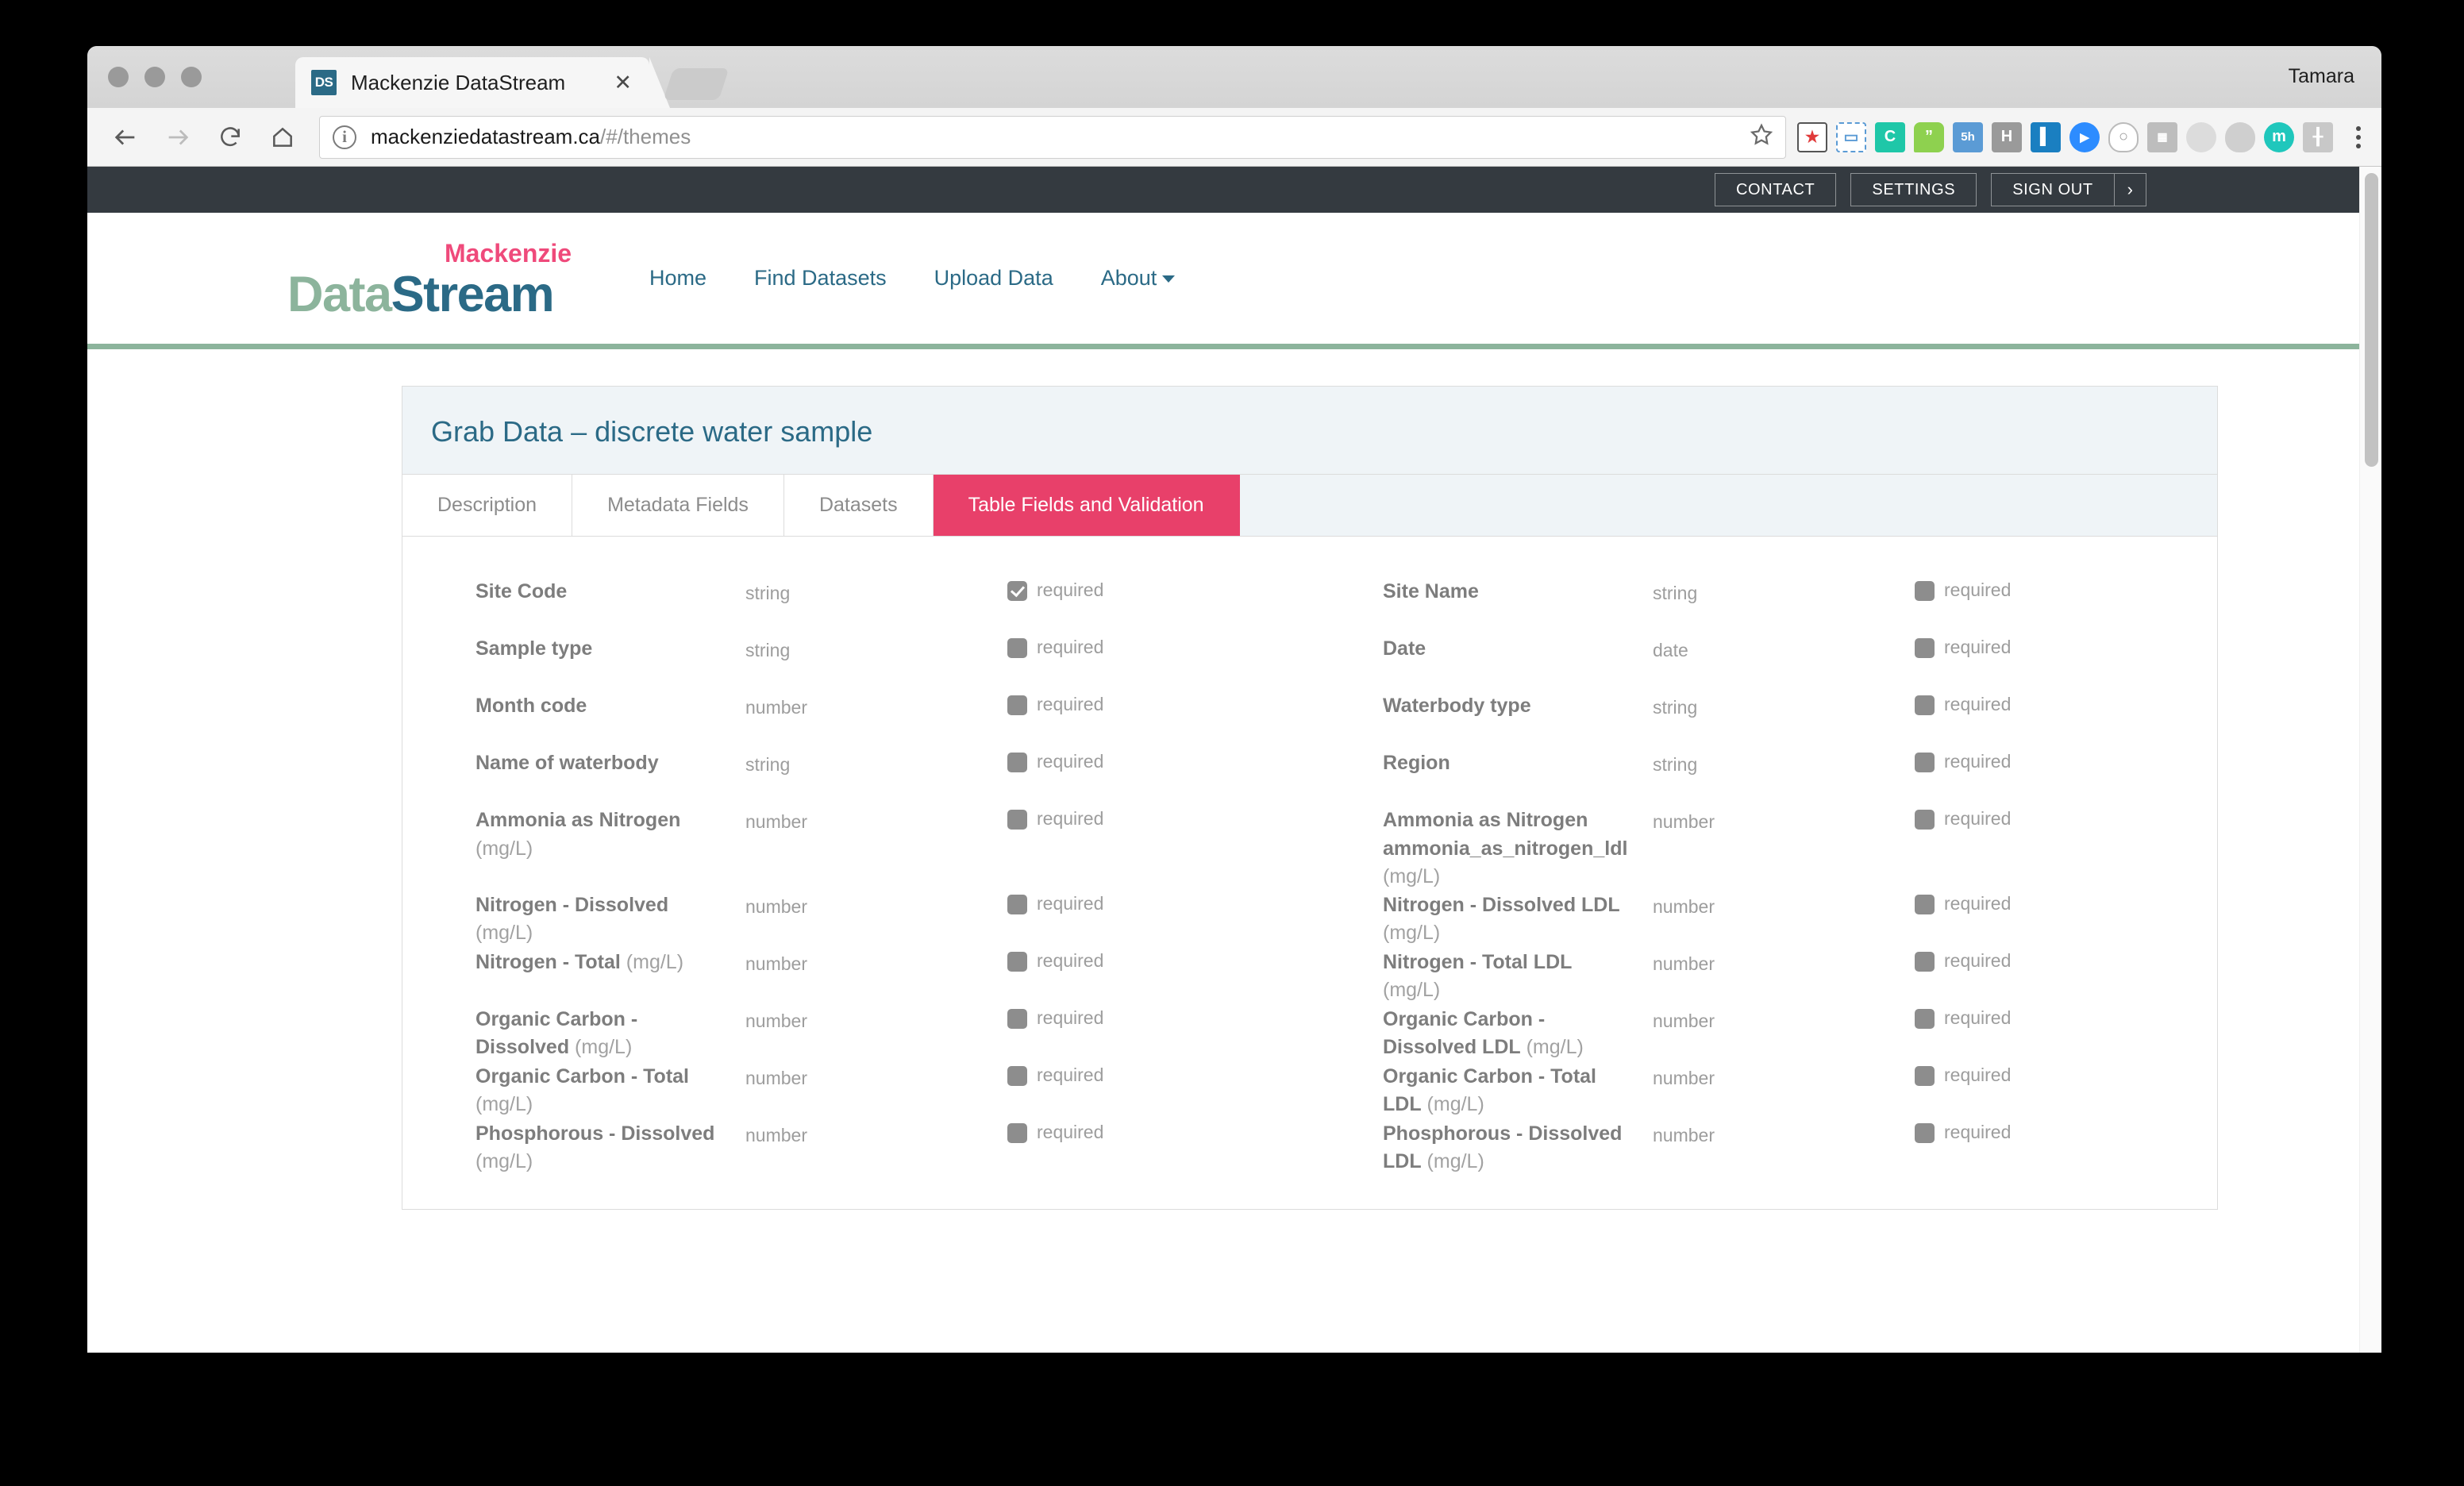 The width and height of the screenshot is (2464, 1486). What do you see at coordinates (2162, 136) in the screenshot?
I see `map-extension-icon: ▦` at bounding box center [2162, 136].